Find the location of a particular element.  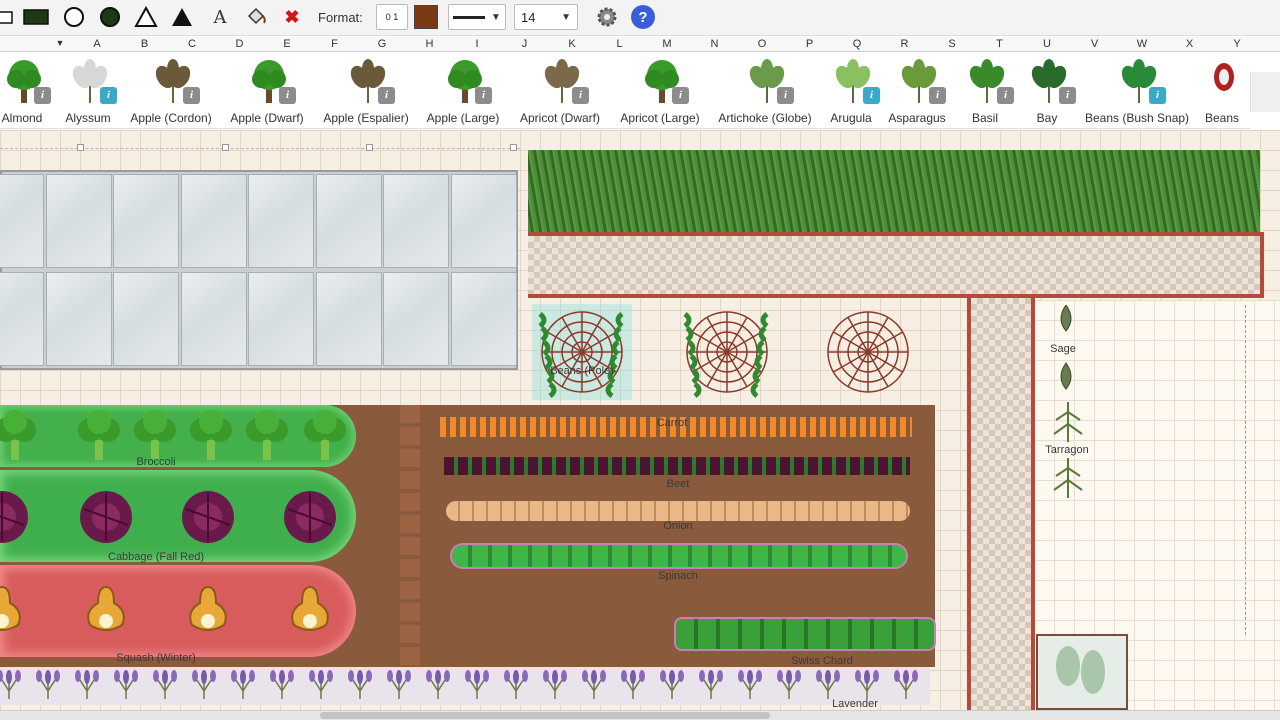

settings-gear-icon is located at coordinates (607, 17).